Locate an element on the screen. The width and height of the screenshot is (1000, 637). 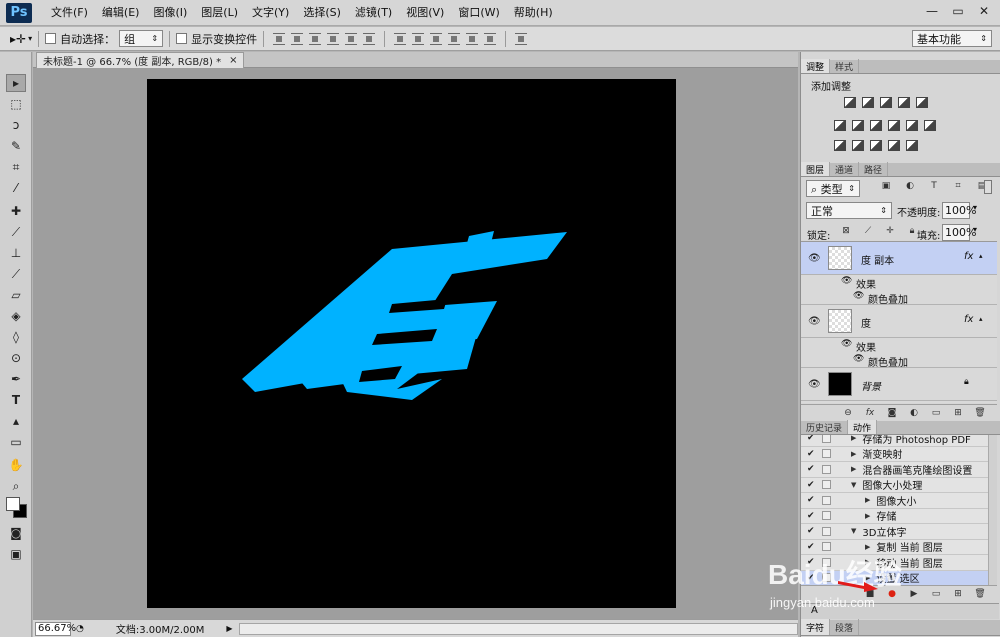
distribute-top-icon is located at coordinates (400, 38).